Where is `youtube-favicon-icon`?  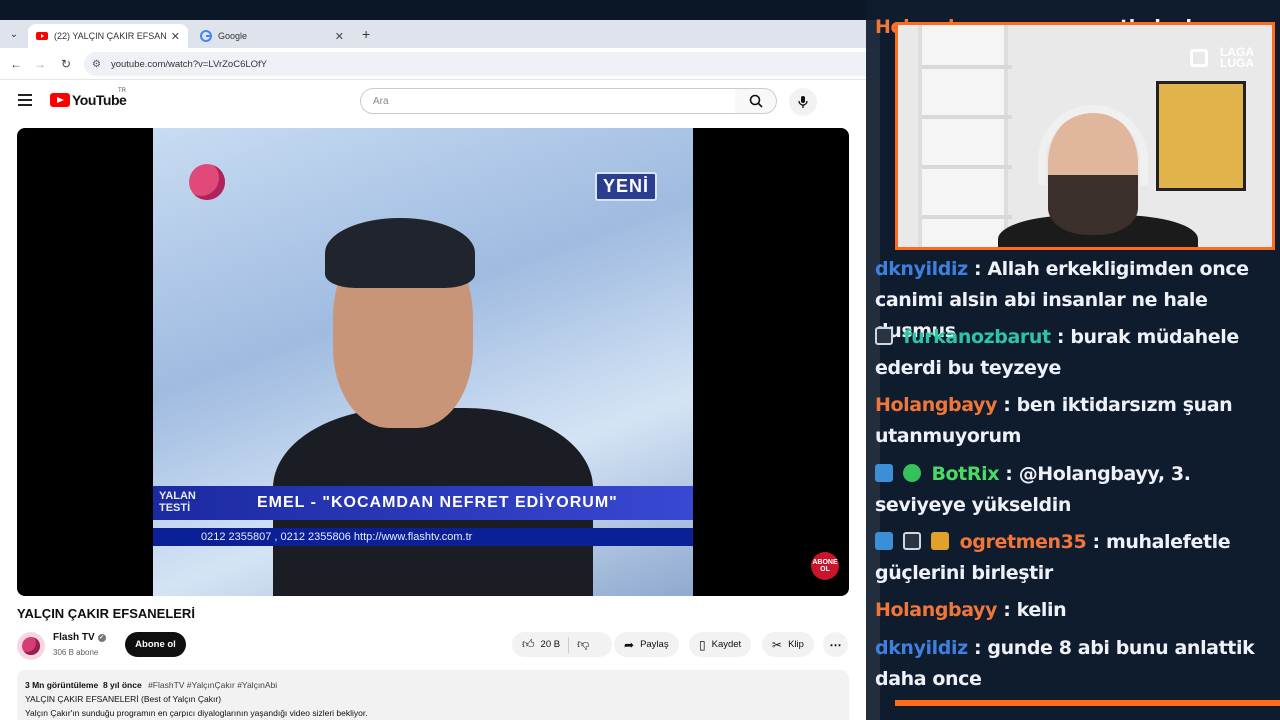 youtube-favicon-icon is located at coordinates (42, 36).